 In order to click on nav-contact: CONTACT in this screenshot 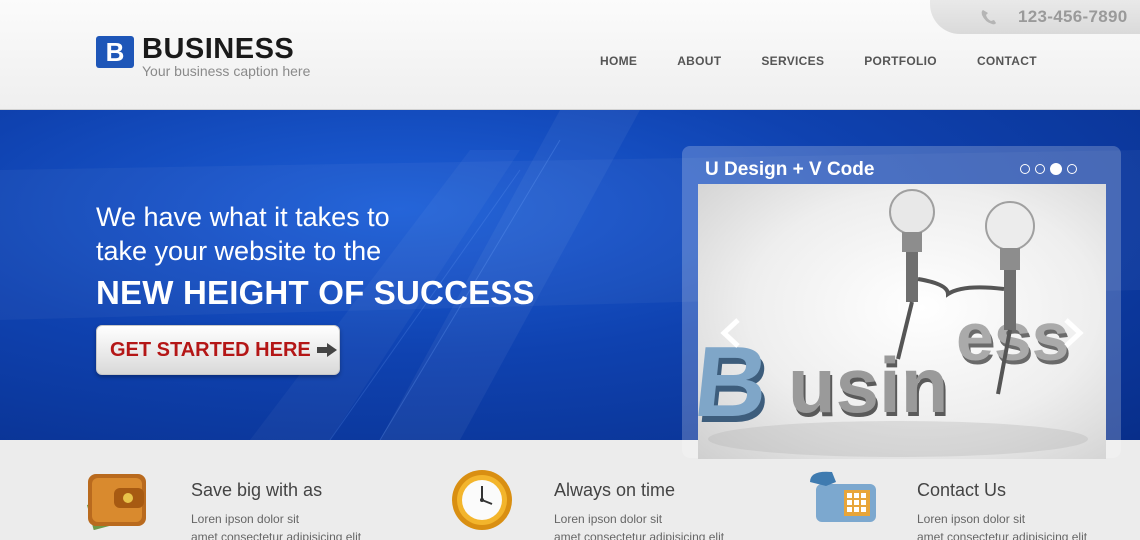, I will do `click(1007, 61)`.